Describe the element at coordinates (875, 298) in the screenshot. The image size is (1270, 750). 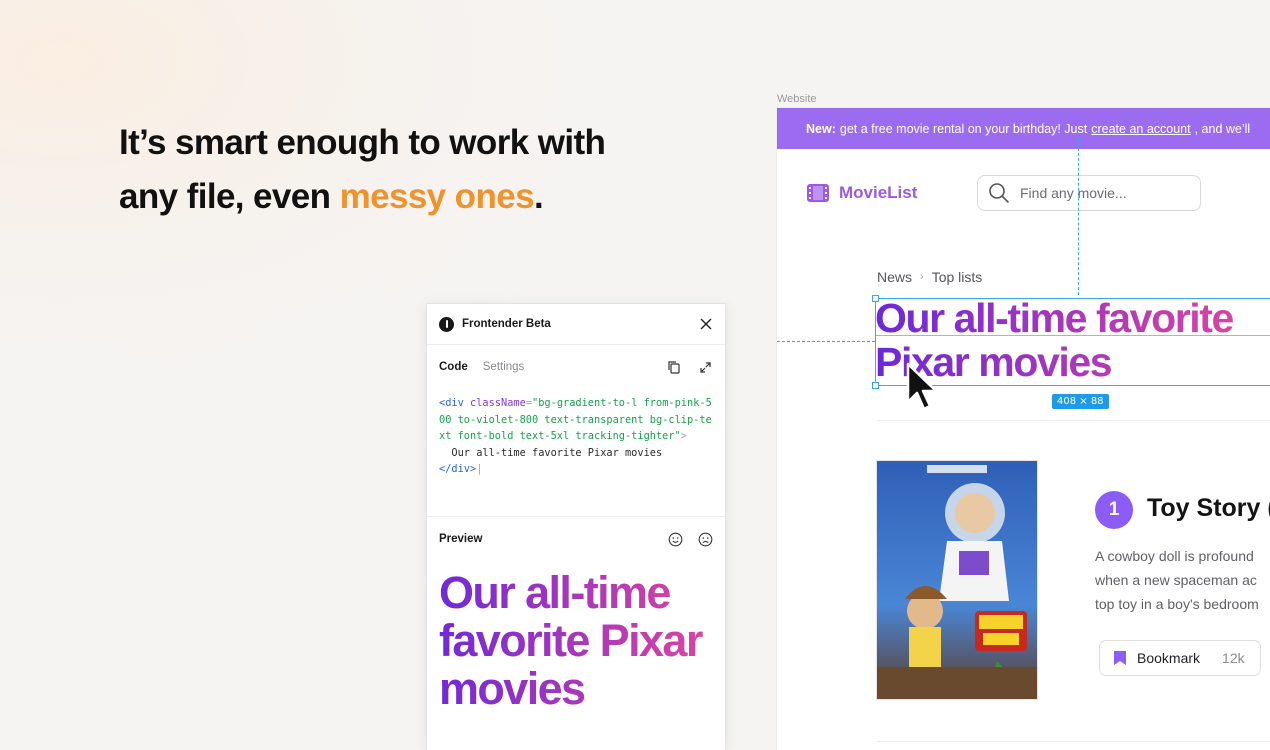
I see `selection-handle-top-left` at that location.